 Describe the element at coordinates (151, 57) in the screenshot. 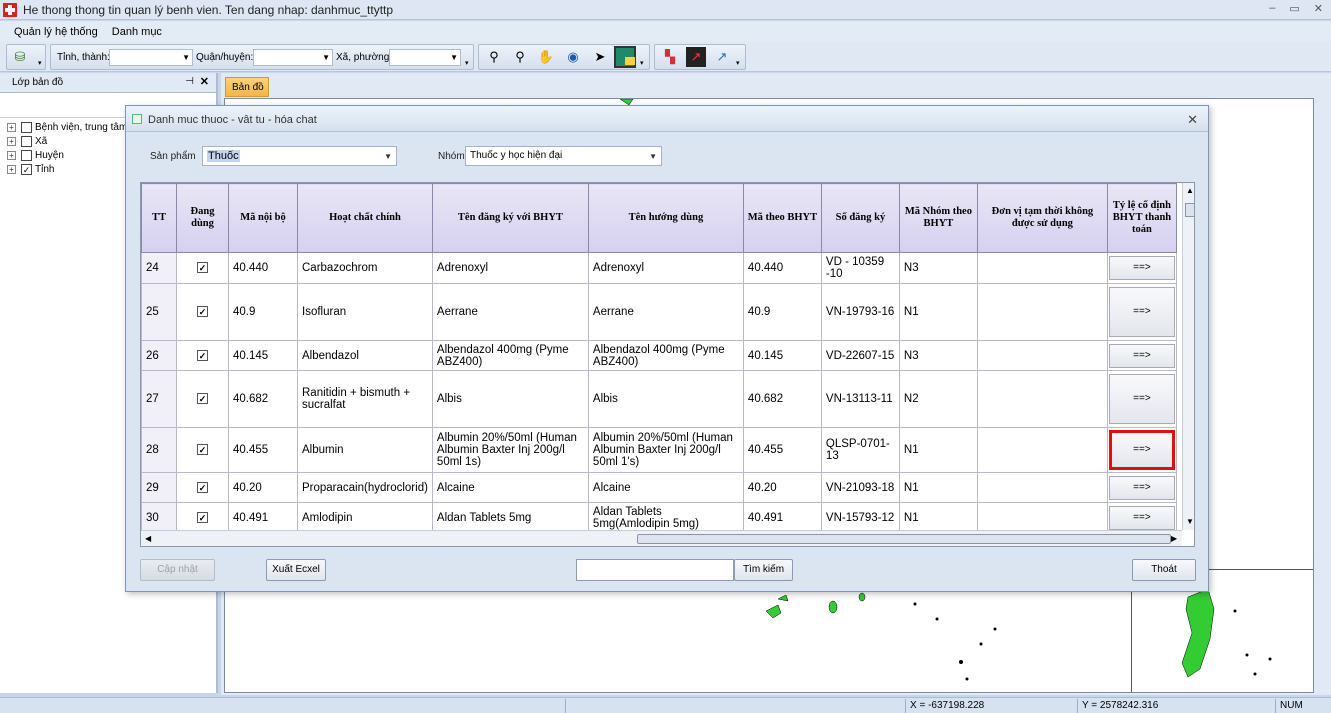

I see `province-select: ▼` at that location.